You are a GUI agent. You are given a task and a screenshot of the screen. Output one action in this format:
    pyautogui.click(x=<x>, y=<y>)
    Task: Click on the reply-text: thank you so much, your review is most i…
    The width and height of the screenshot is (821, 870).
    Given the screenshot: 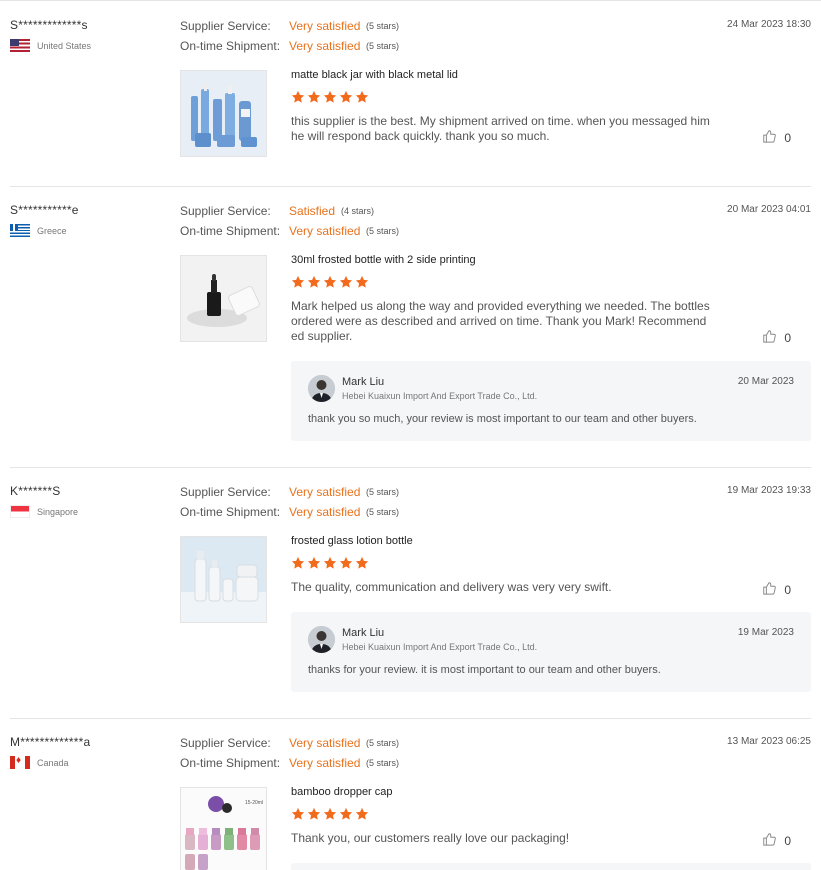 What is the action you would take?
    pyautogui.click(x=502, y=419)
    